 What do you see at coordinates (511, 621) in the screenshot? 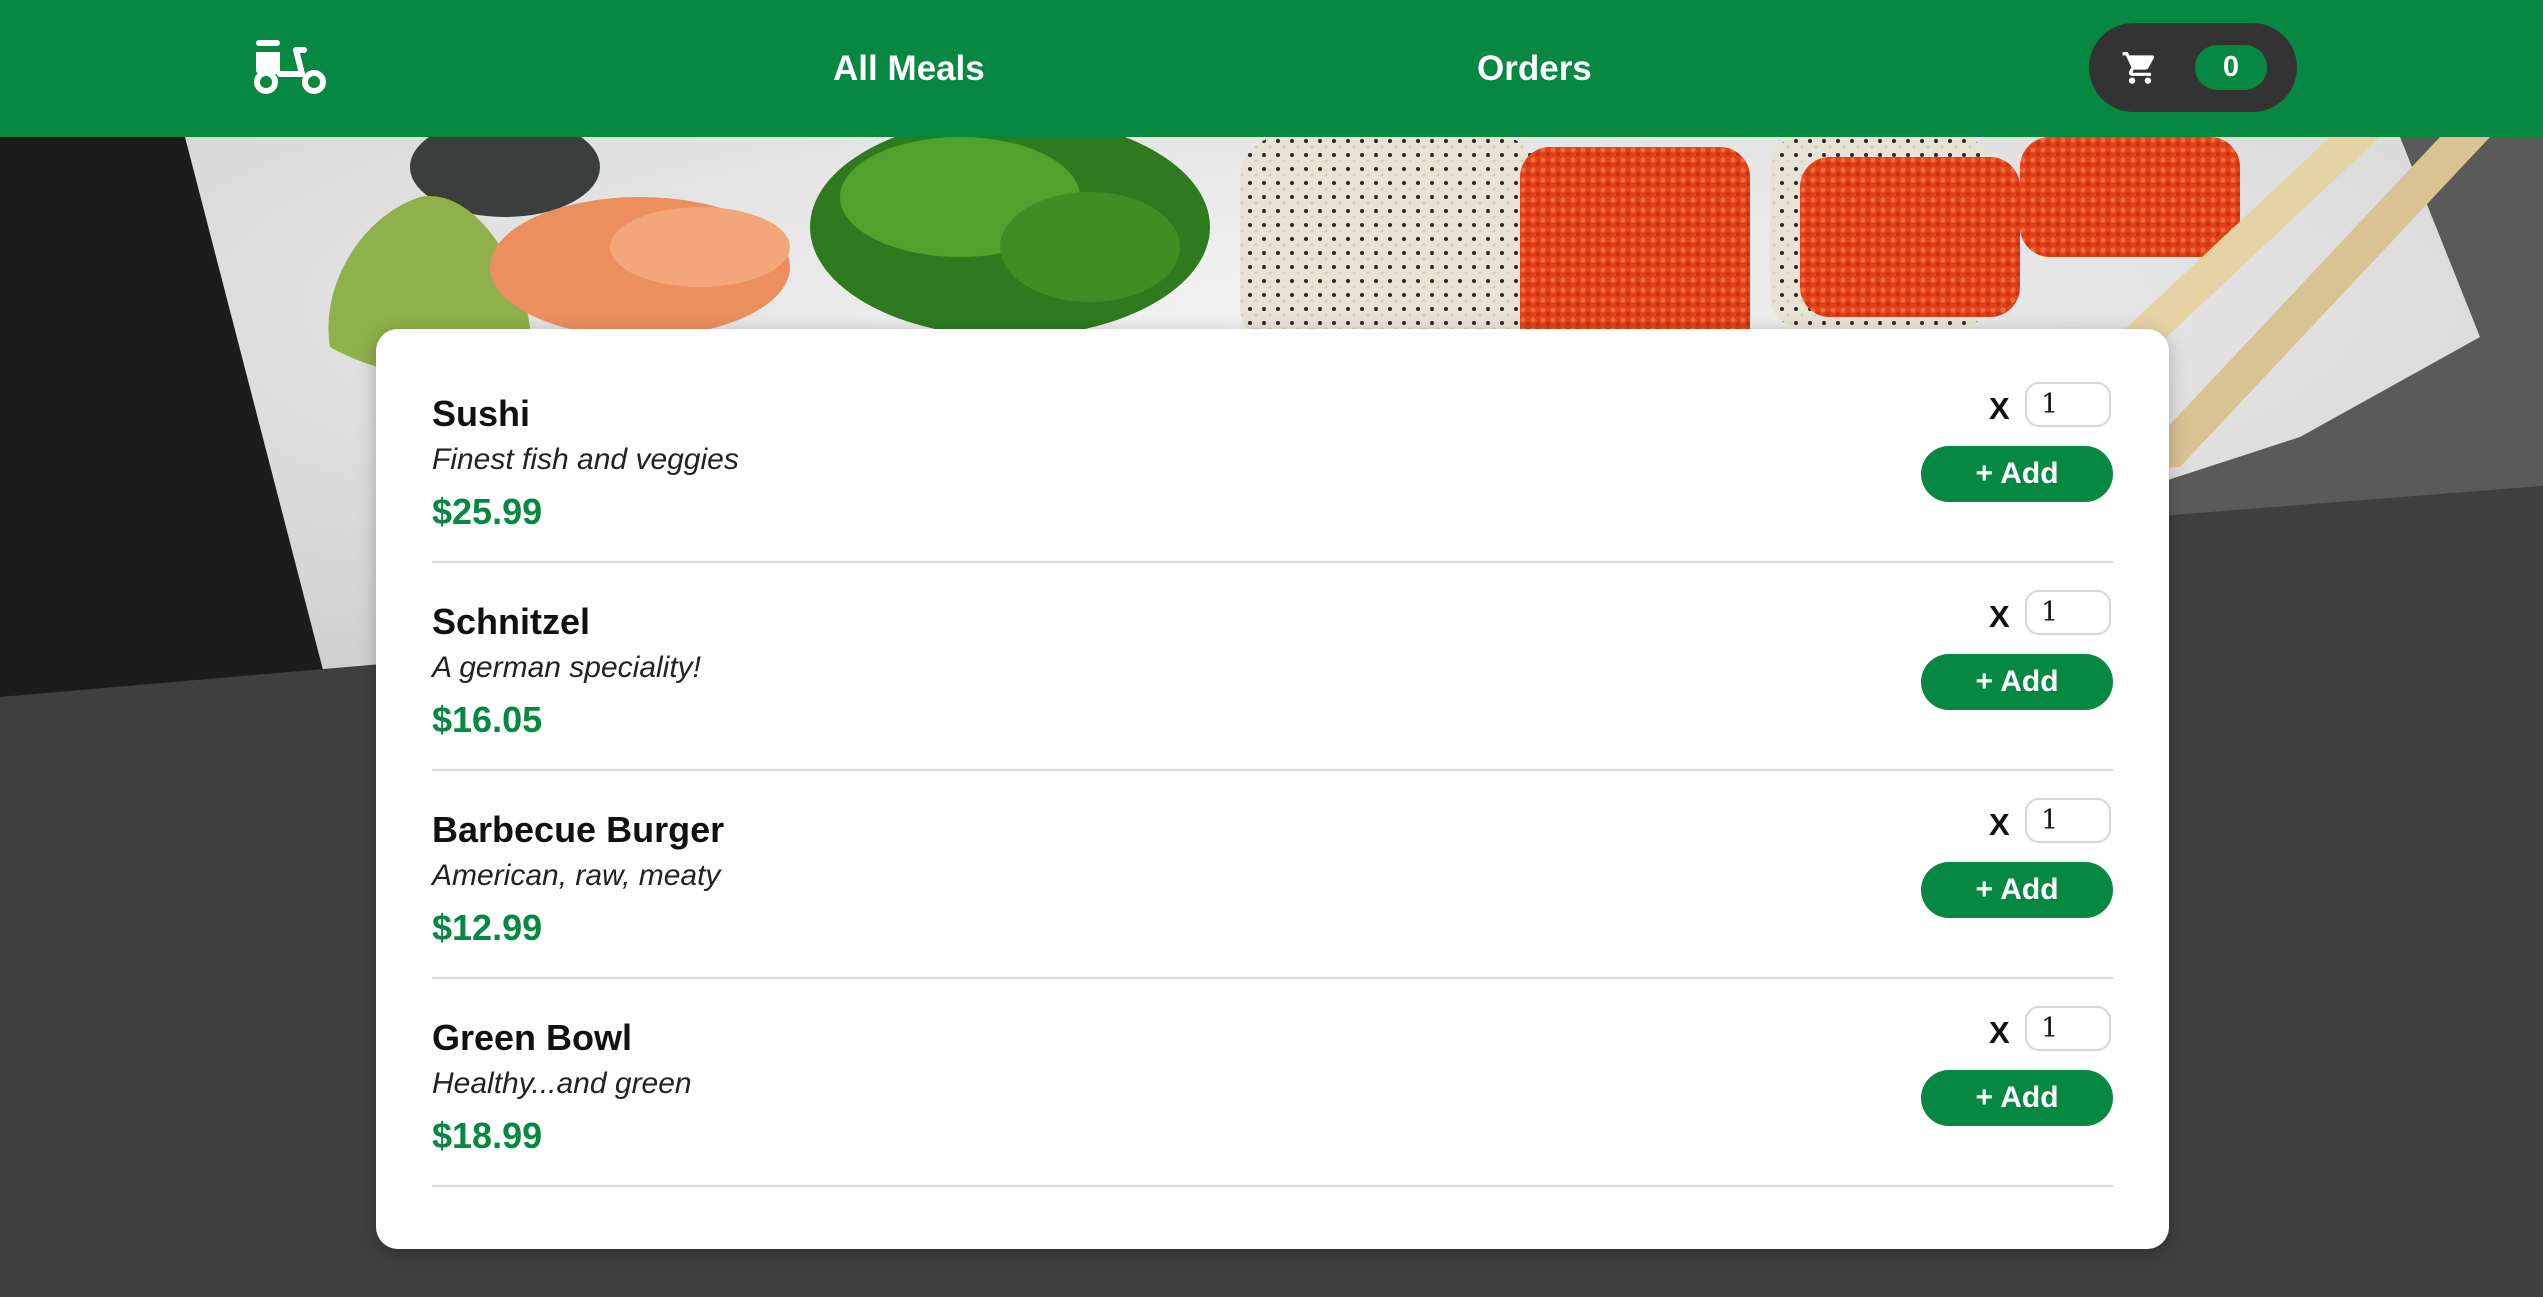
I see `meal-name: Schnitzel` at bounding box center [511, 621].